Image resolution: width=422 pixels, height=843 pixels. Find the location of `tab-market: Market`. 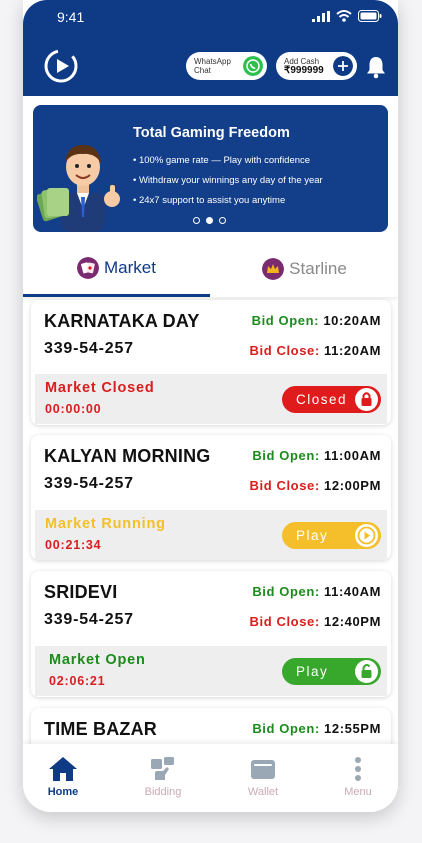

tab-market: Market is located at coordinates (116, 269).